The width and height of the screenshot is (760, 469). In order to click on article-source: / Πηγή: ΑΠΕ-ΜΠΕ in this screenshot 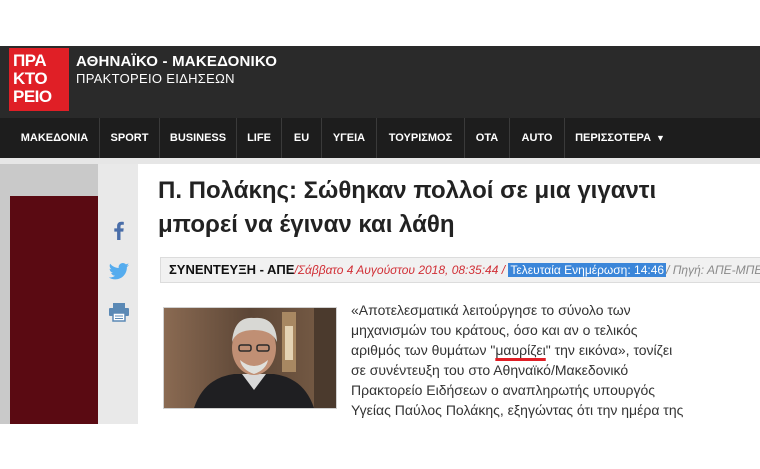, I will do `click(713, 270)`.